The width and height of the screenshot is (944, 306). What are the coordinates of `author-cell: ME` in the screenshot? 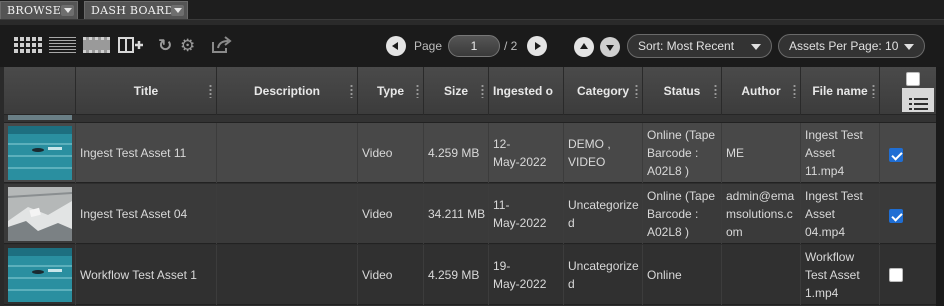 It's located at (761, 153).